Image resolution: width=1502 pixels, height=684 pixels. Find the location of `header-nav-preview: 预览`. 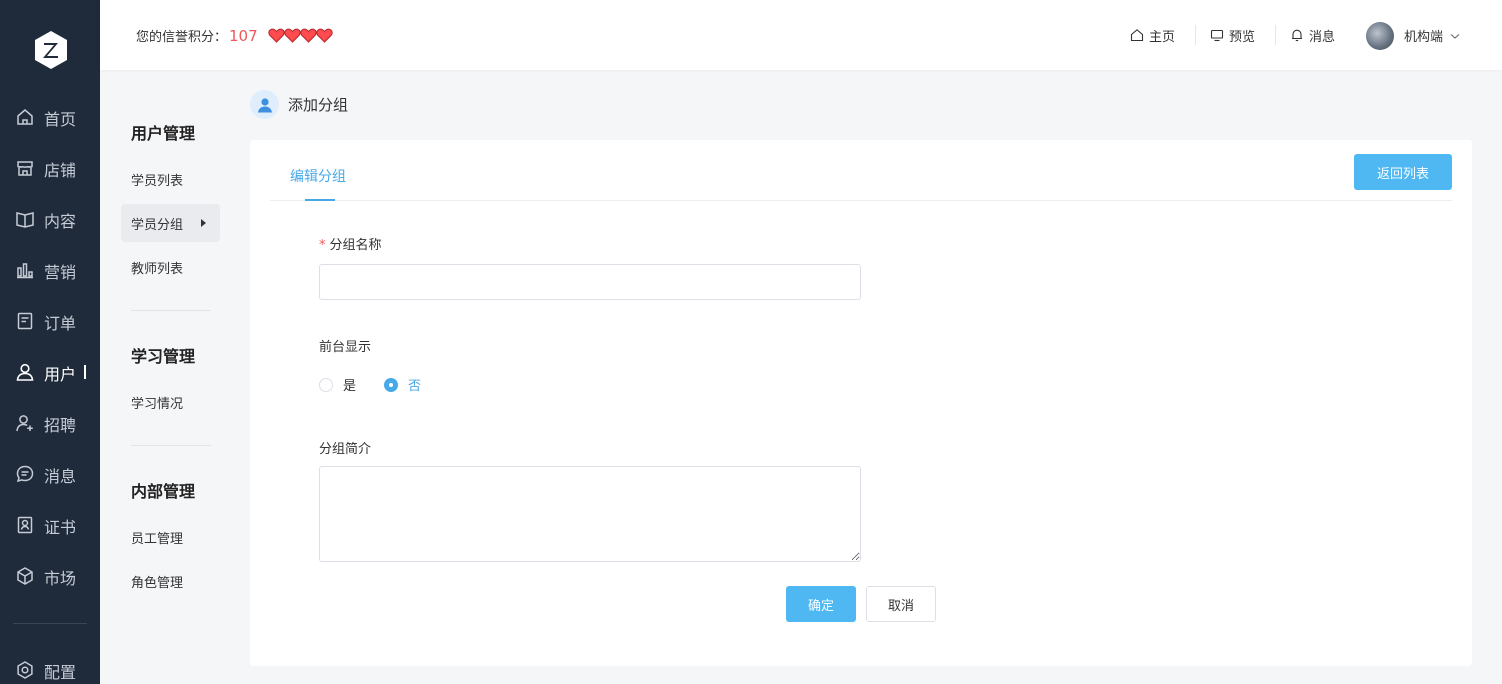

header-nav-preview: 预览 is located at coordinates (1232, 35).